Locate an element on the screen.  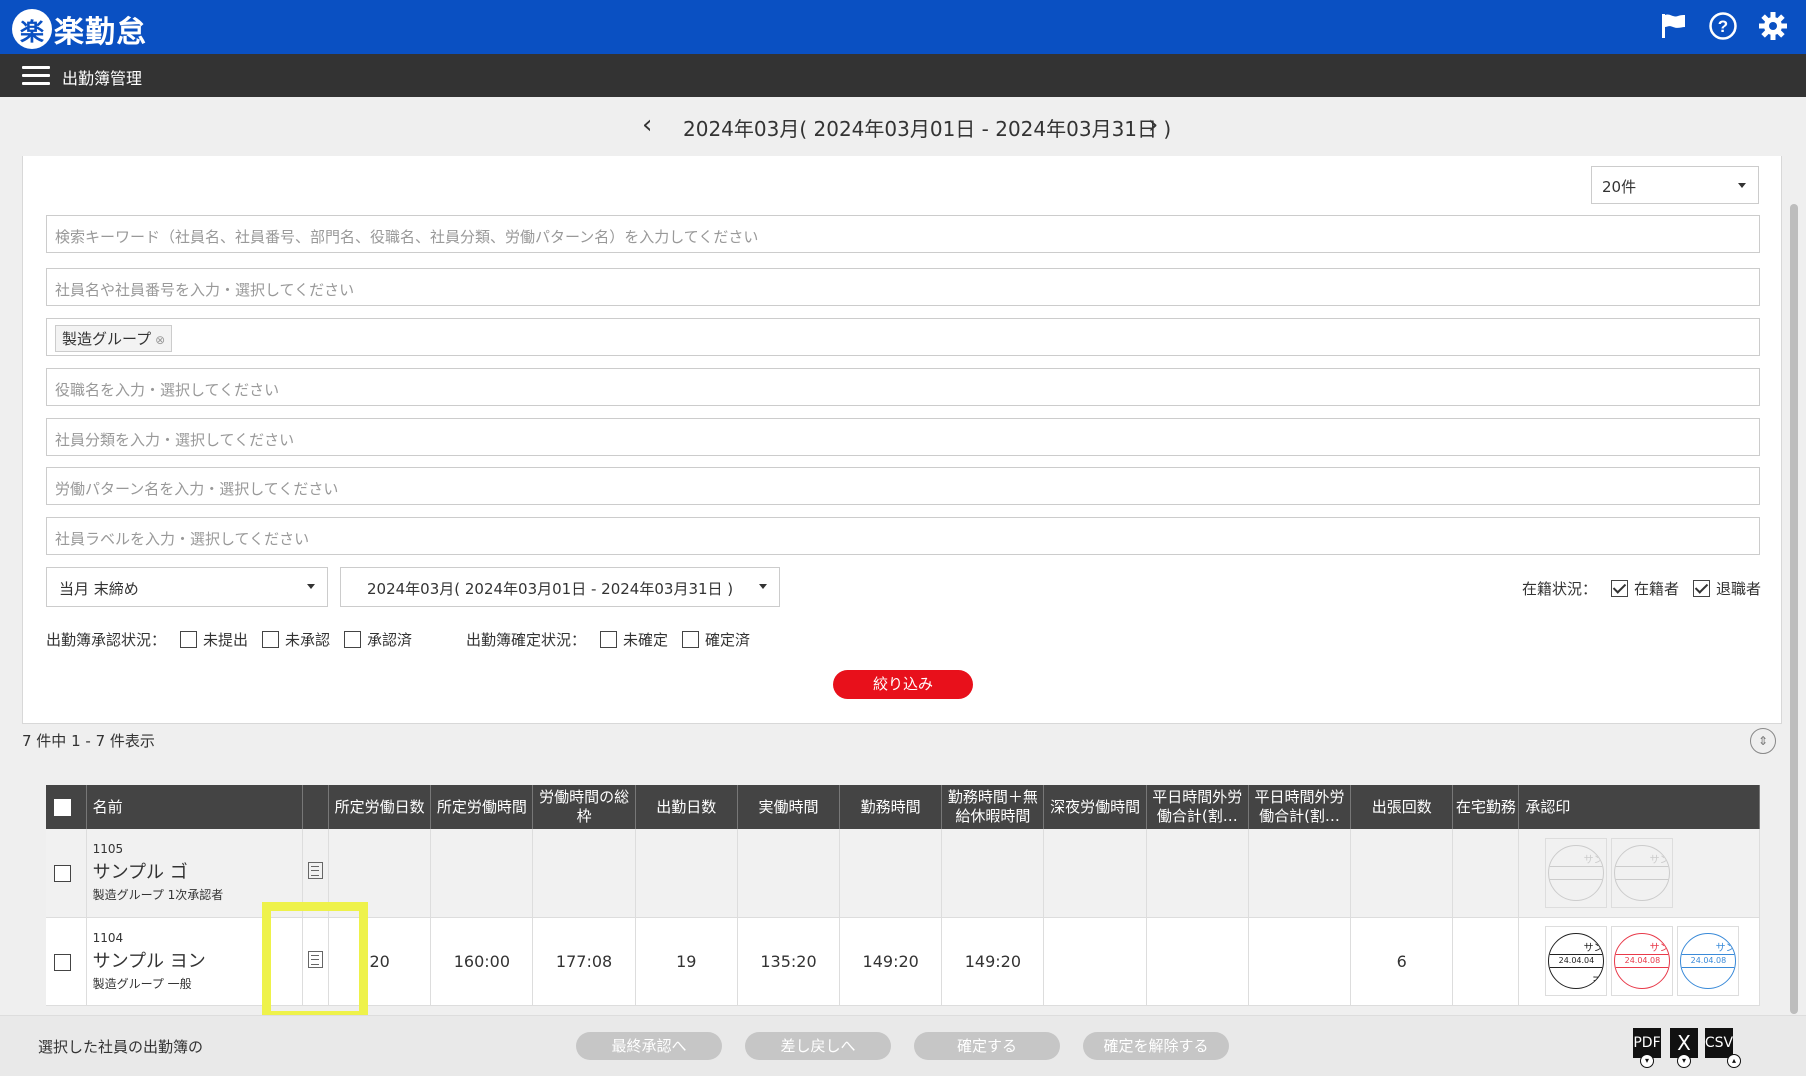
unapproved-checkbox: 未承認 is located at coordinates (296, 639).